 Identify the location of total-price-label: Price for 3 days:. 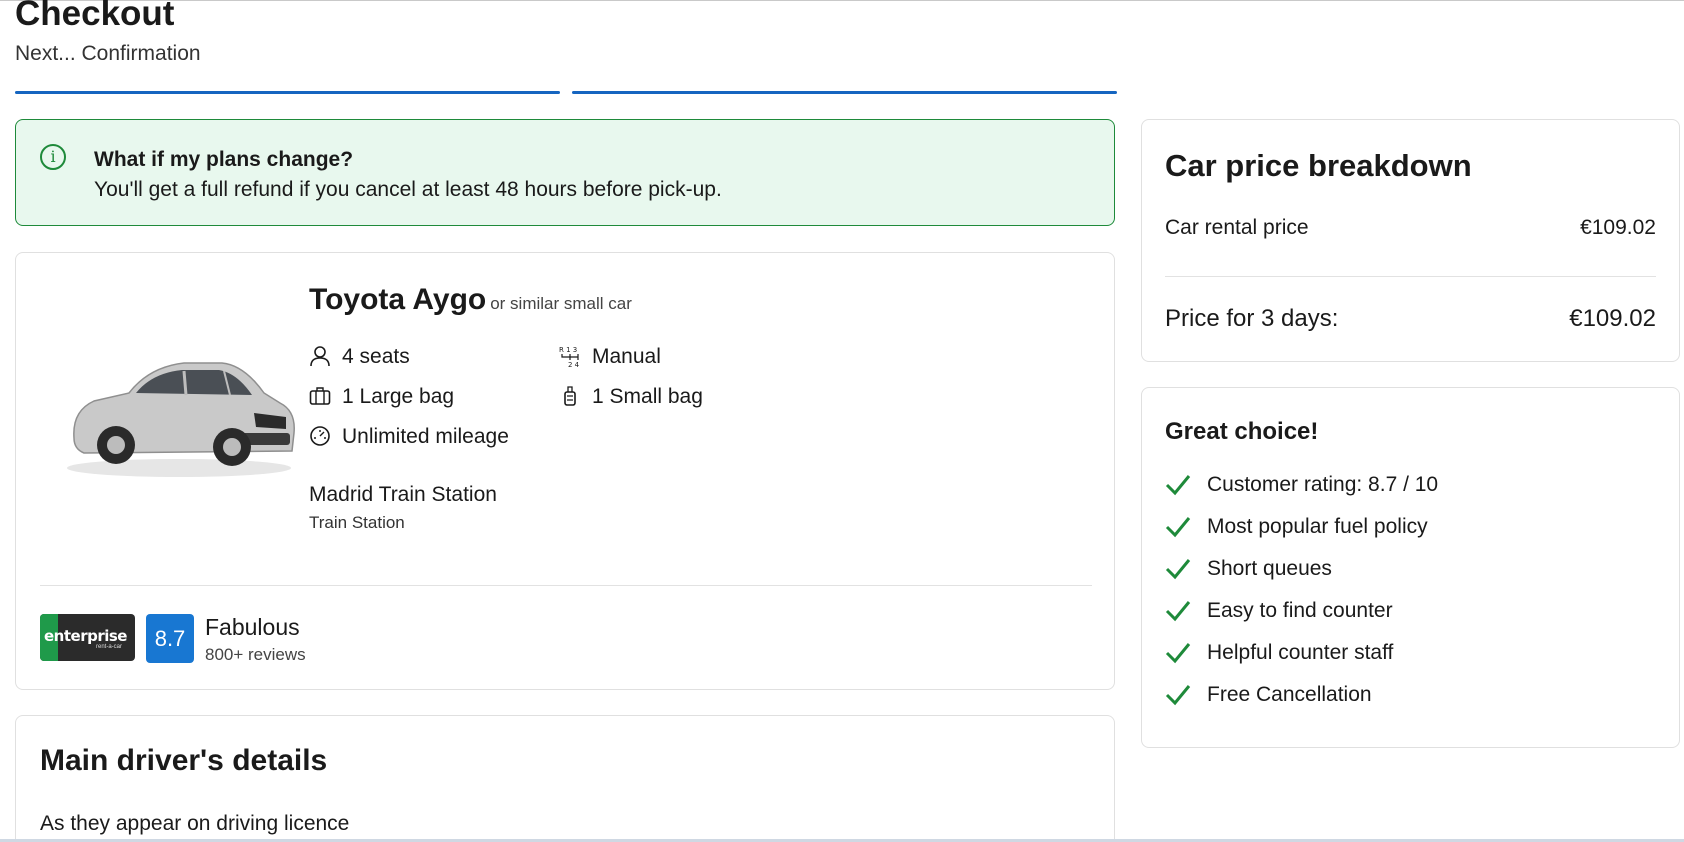
(1252, 318).